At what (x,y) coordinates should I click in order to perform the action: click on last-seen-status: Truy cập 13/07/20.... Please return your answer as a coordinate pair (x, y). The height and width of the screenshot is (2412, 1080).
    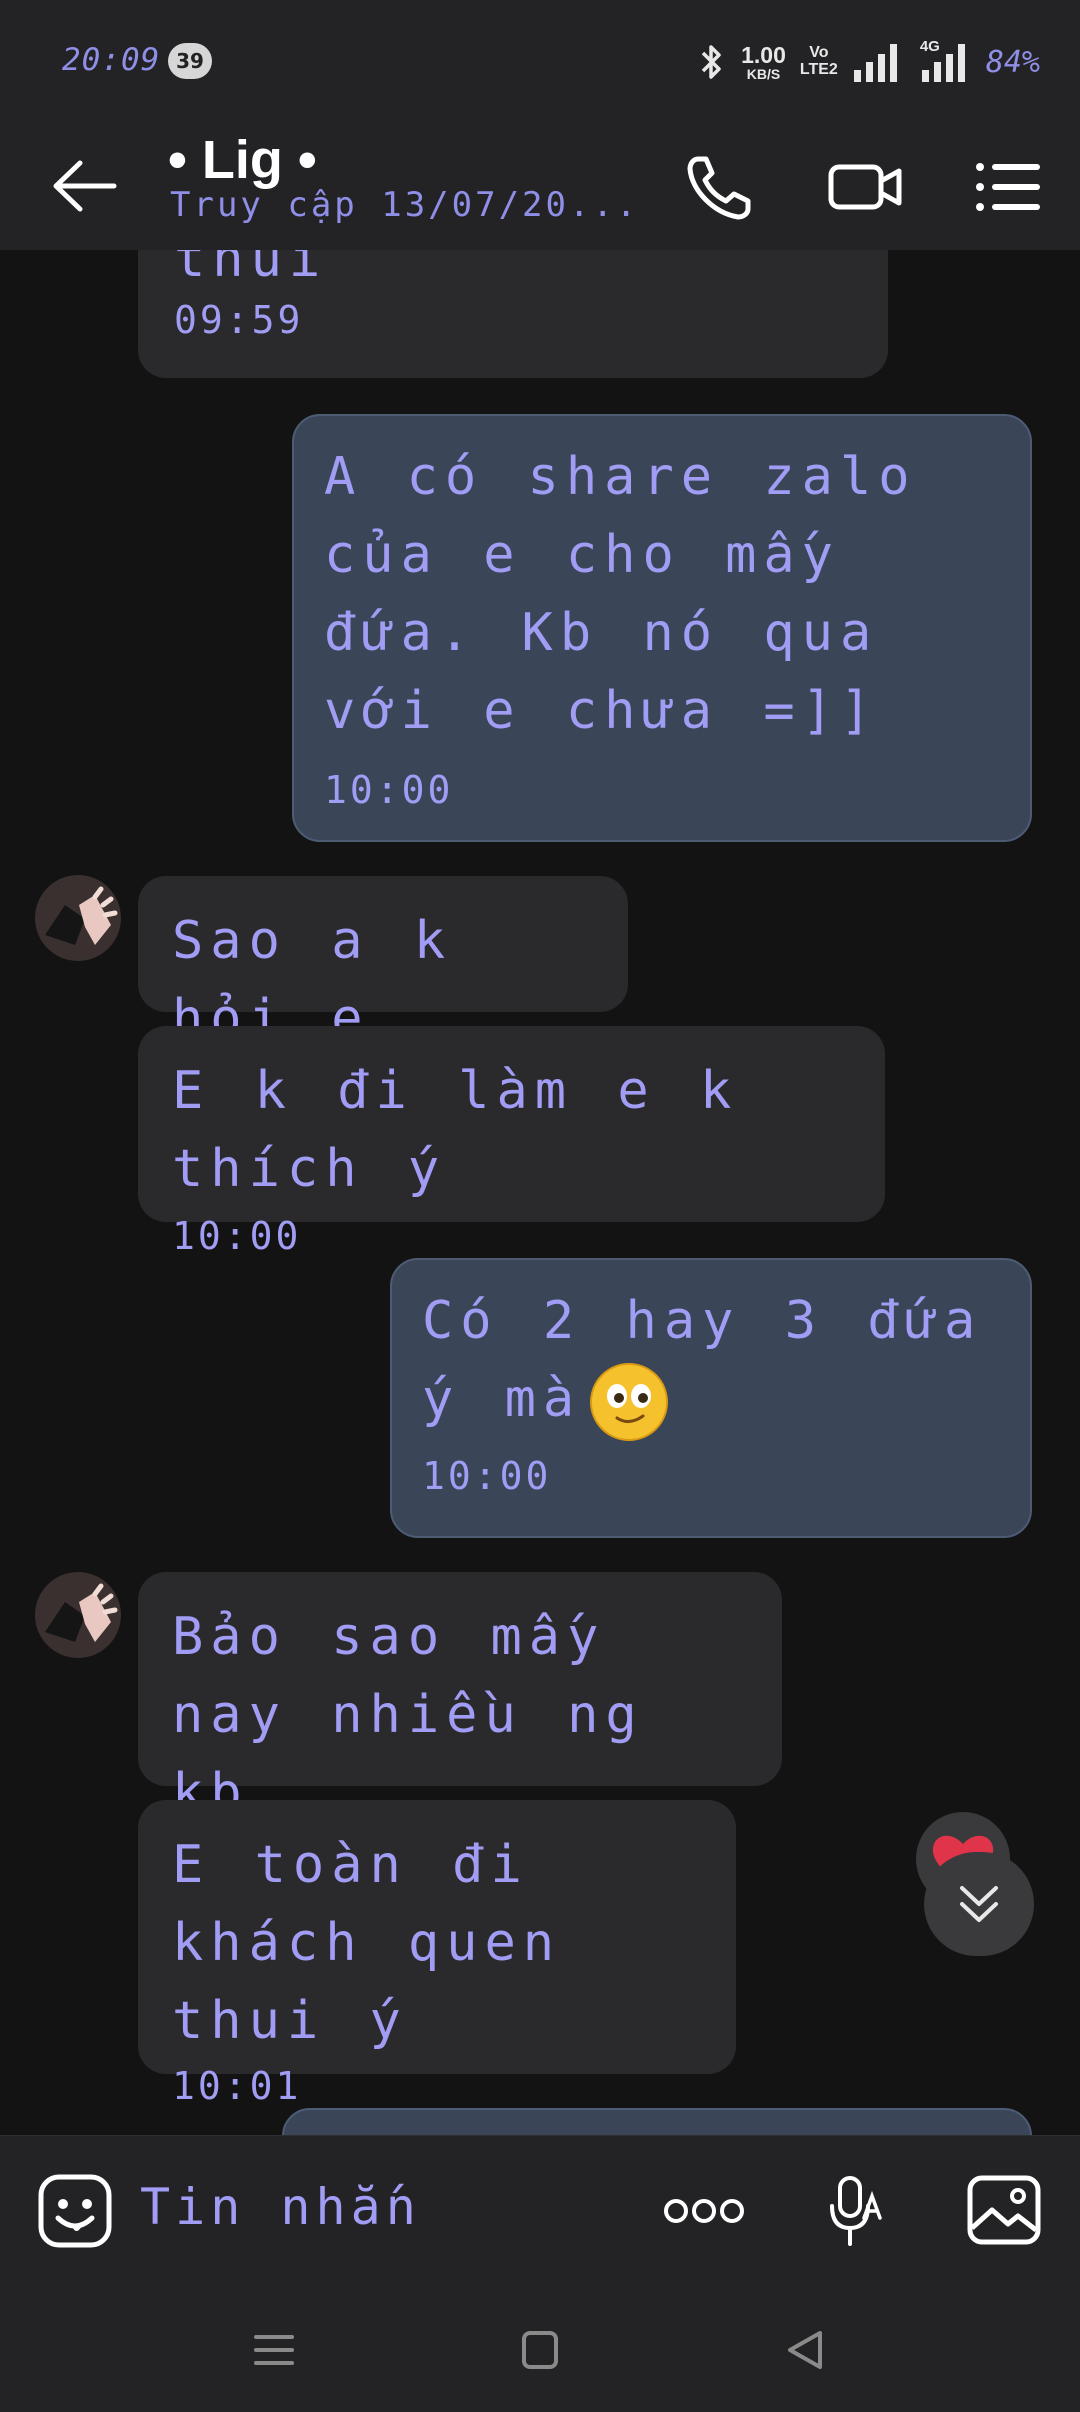
    Looking at the image, I should click on (405, 205).